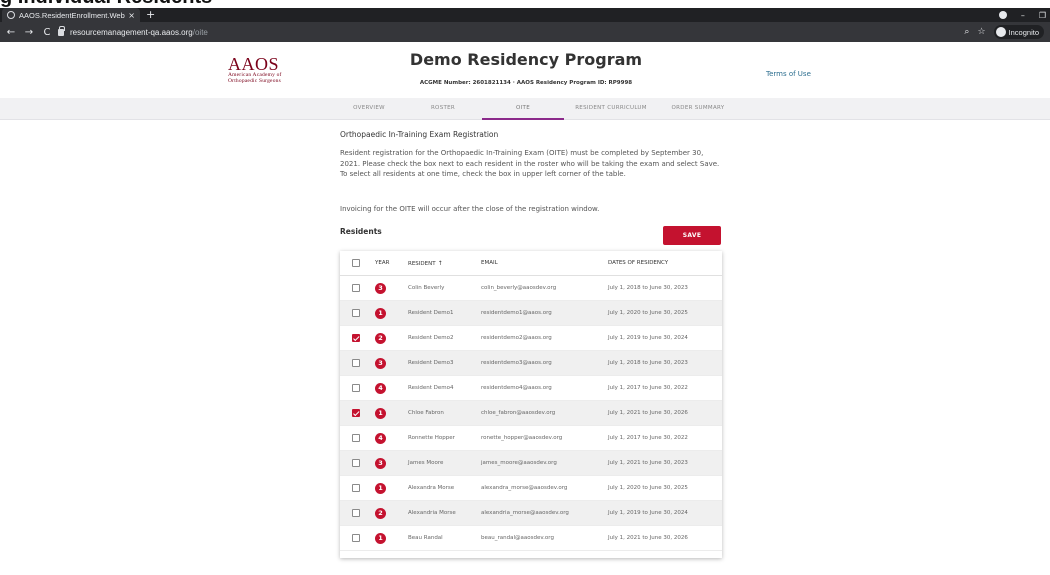 The width and height of the screenshot is (1050, 575). I want to click on url-input: resourcemanagement-qa.aaos.org/oite, so click(503, 32).